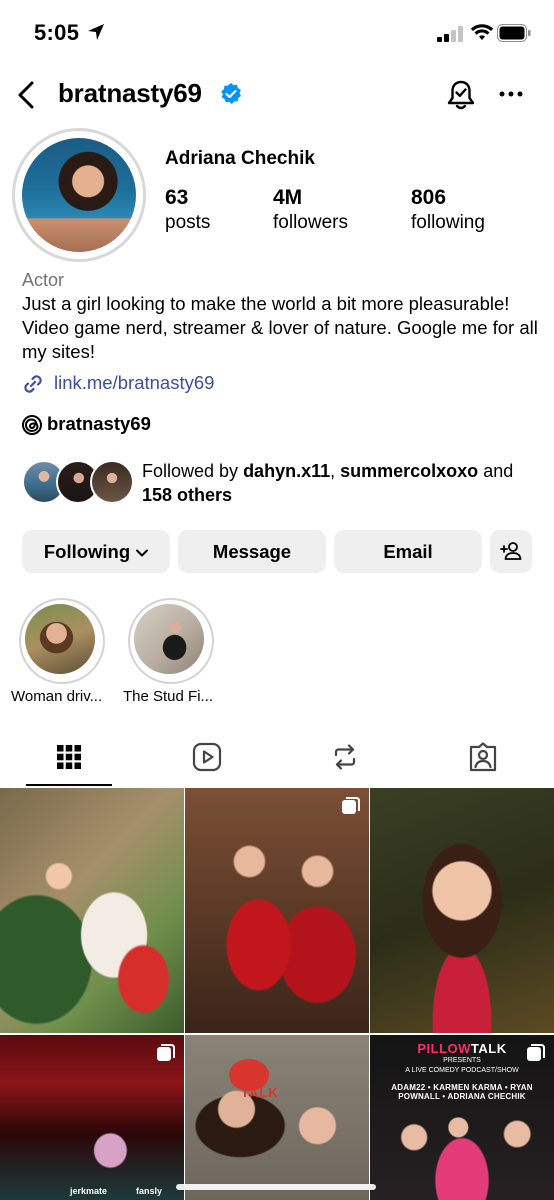 Image resolution: width=554 pixels, height=1200 pixels. I want to click on status-time: 5:05, so click(57, 32).